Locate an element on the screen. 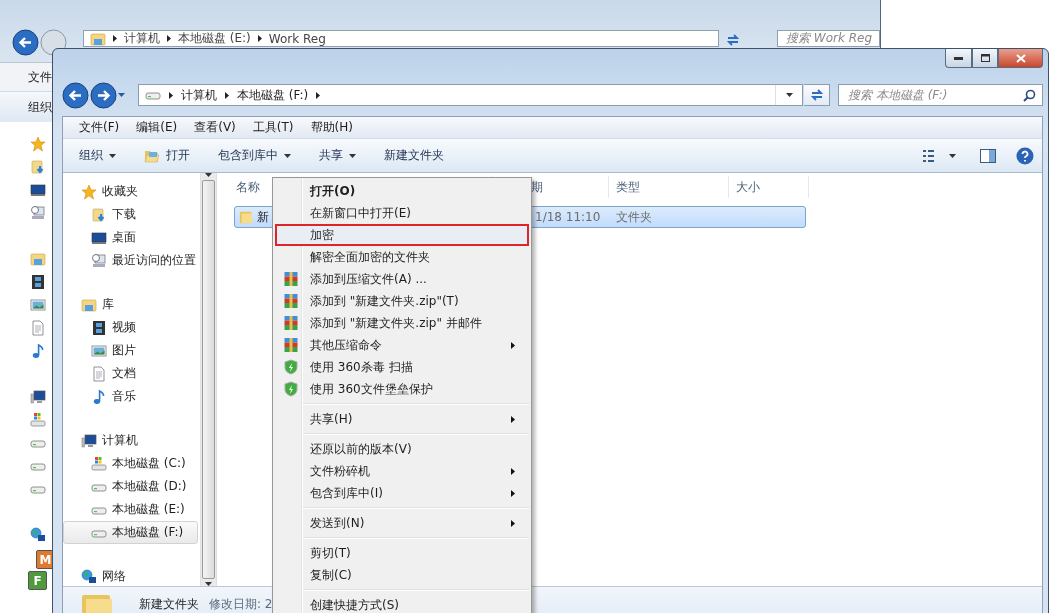 Image resolution: width=1049 pixels, height=613 pixels. nav-item: 网络 is located at coordinates (130, 575).